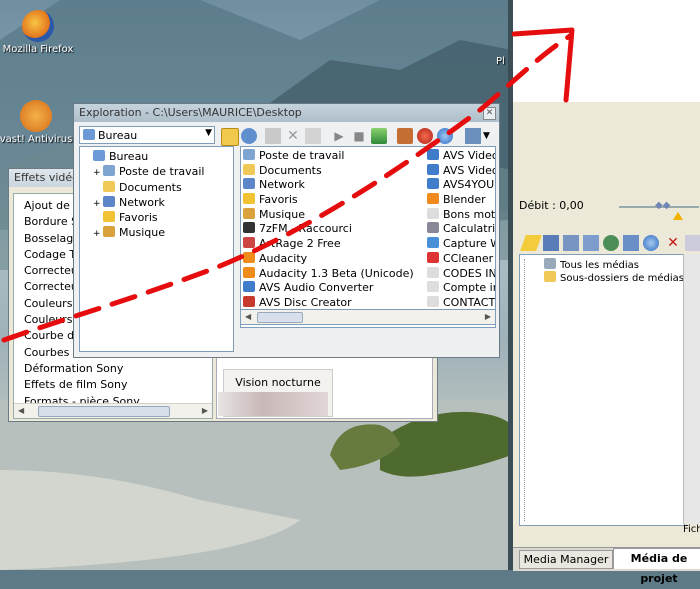  I want to click on file-info-label: Fich, so click(691, 529).